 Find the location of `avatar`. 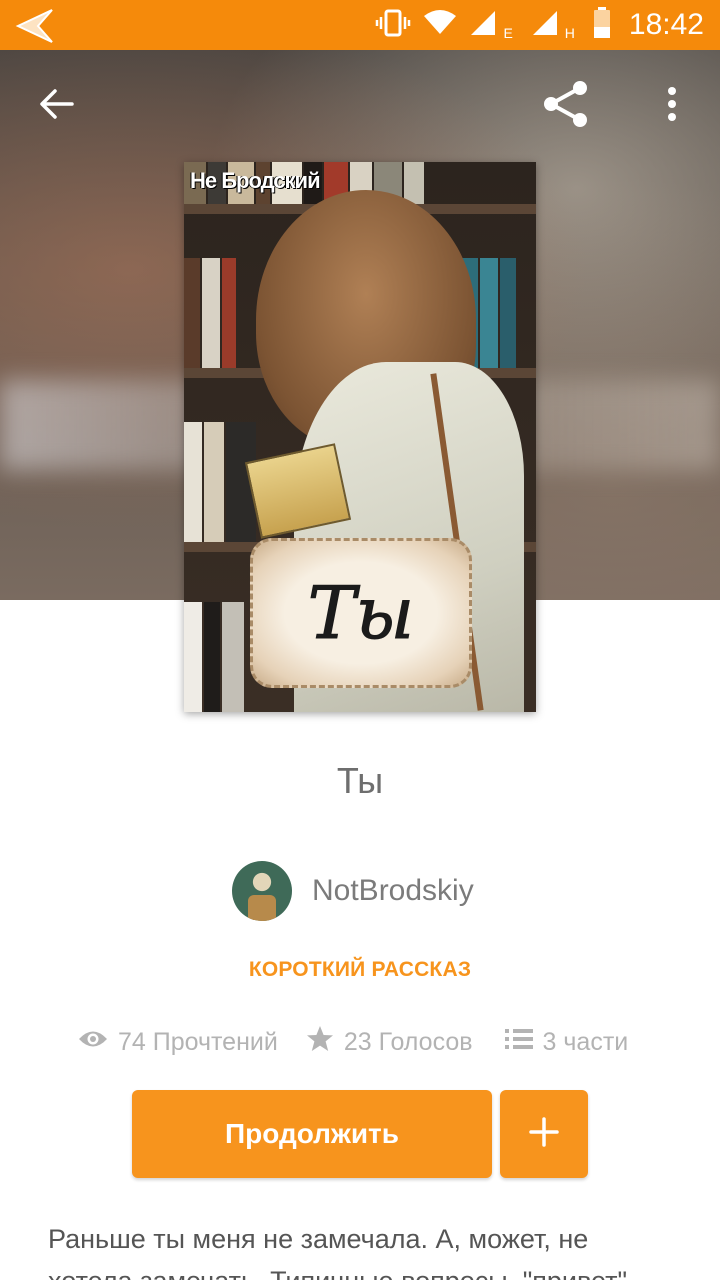

avatar is located at coordinates (262, 891).